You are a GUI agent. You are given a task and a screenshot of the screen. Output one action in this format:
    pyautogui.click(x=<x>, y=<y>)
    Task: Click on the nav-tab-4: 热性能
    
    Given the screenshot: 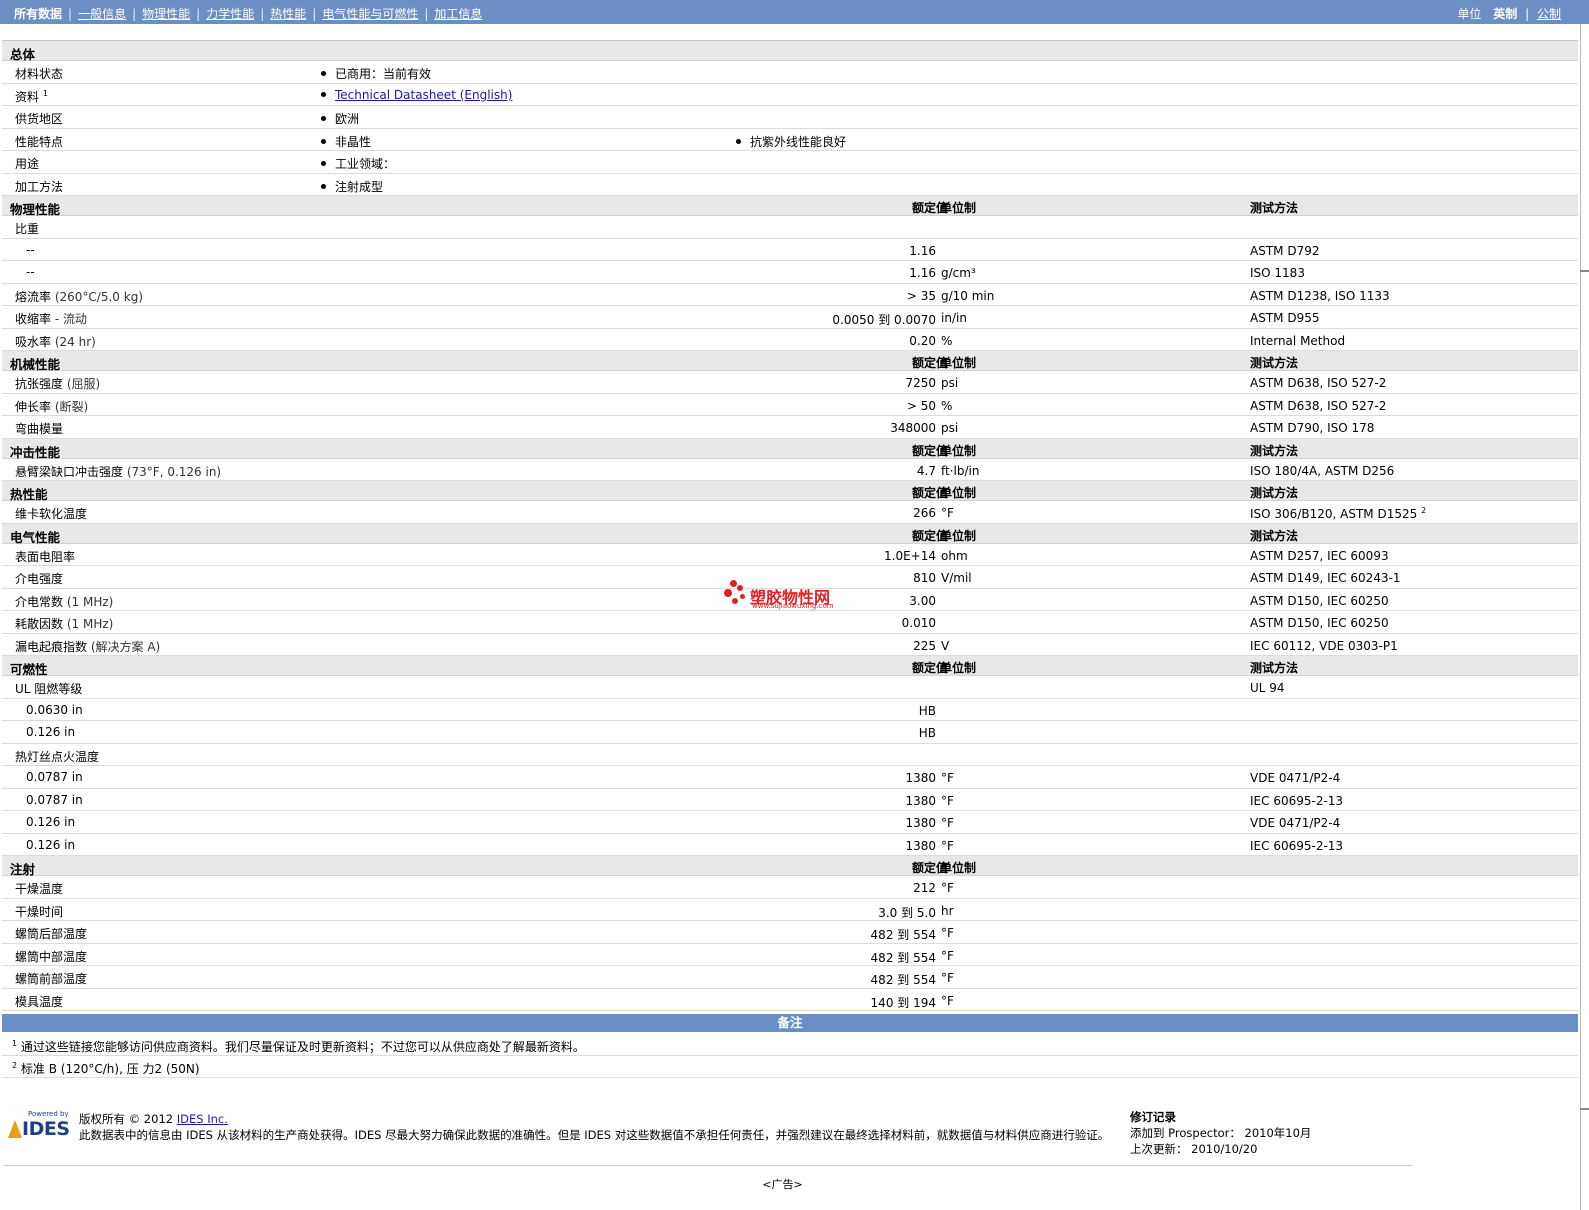 What is the action you would take?
    pyautogui.click(x=288, y=14)
    